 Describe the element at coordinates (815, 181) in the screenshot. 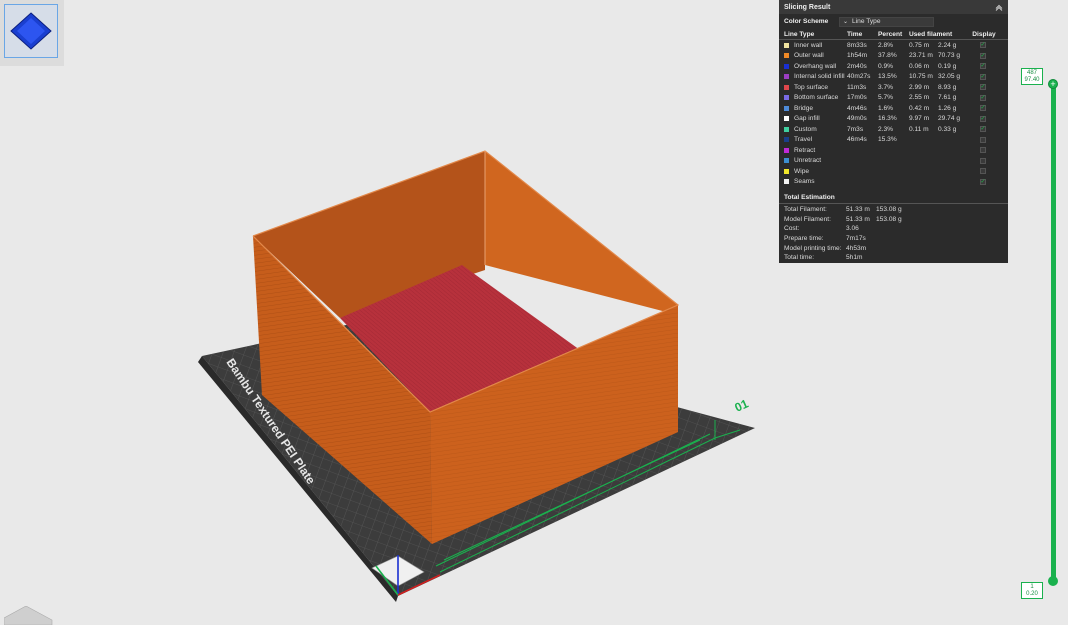

I see `line-type-cell: Seams` at that location.